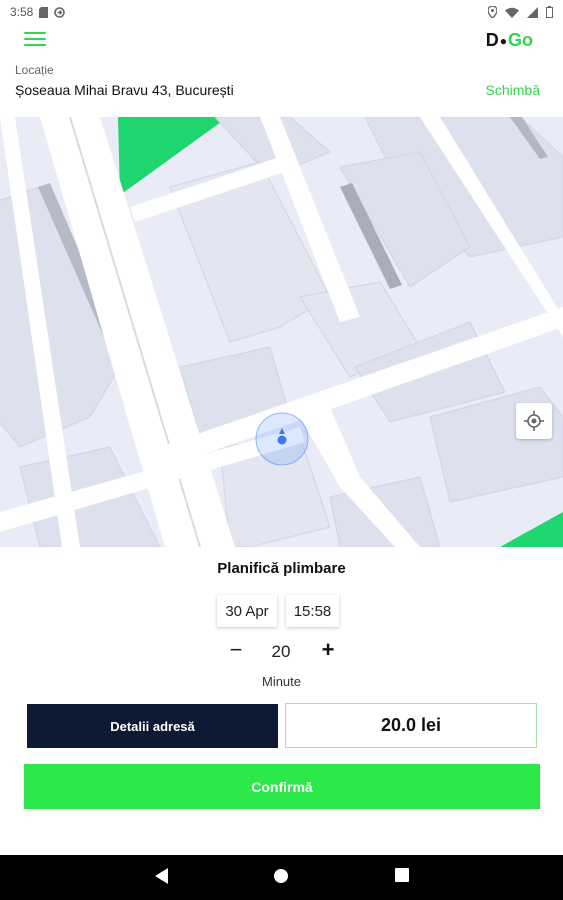  I want to click on wifi-icon, so click(512, 12).